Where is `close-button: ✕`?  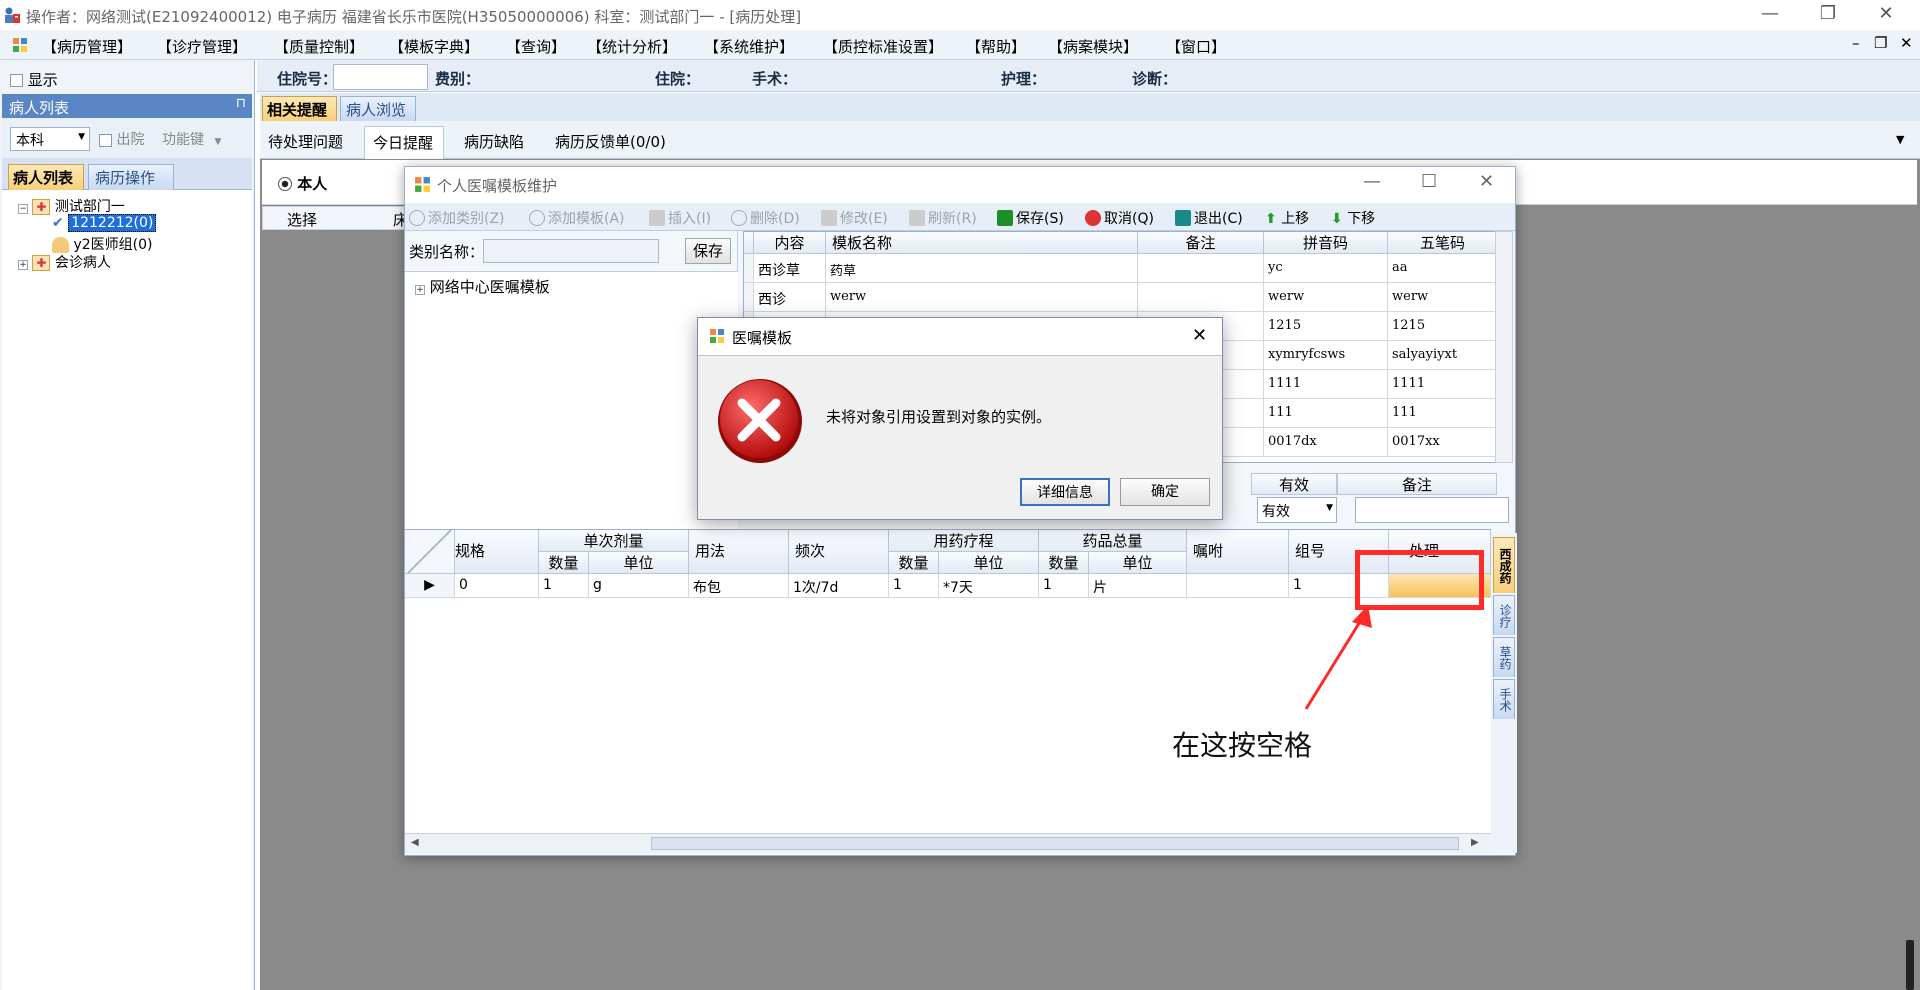
close-button: ✕ is located at coordinates (1886, 15).